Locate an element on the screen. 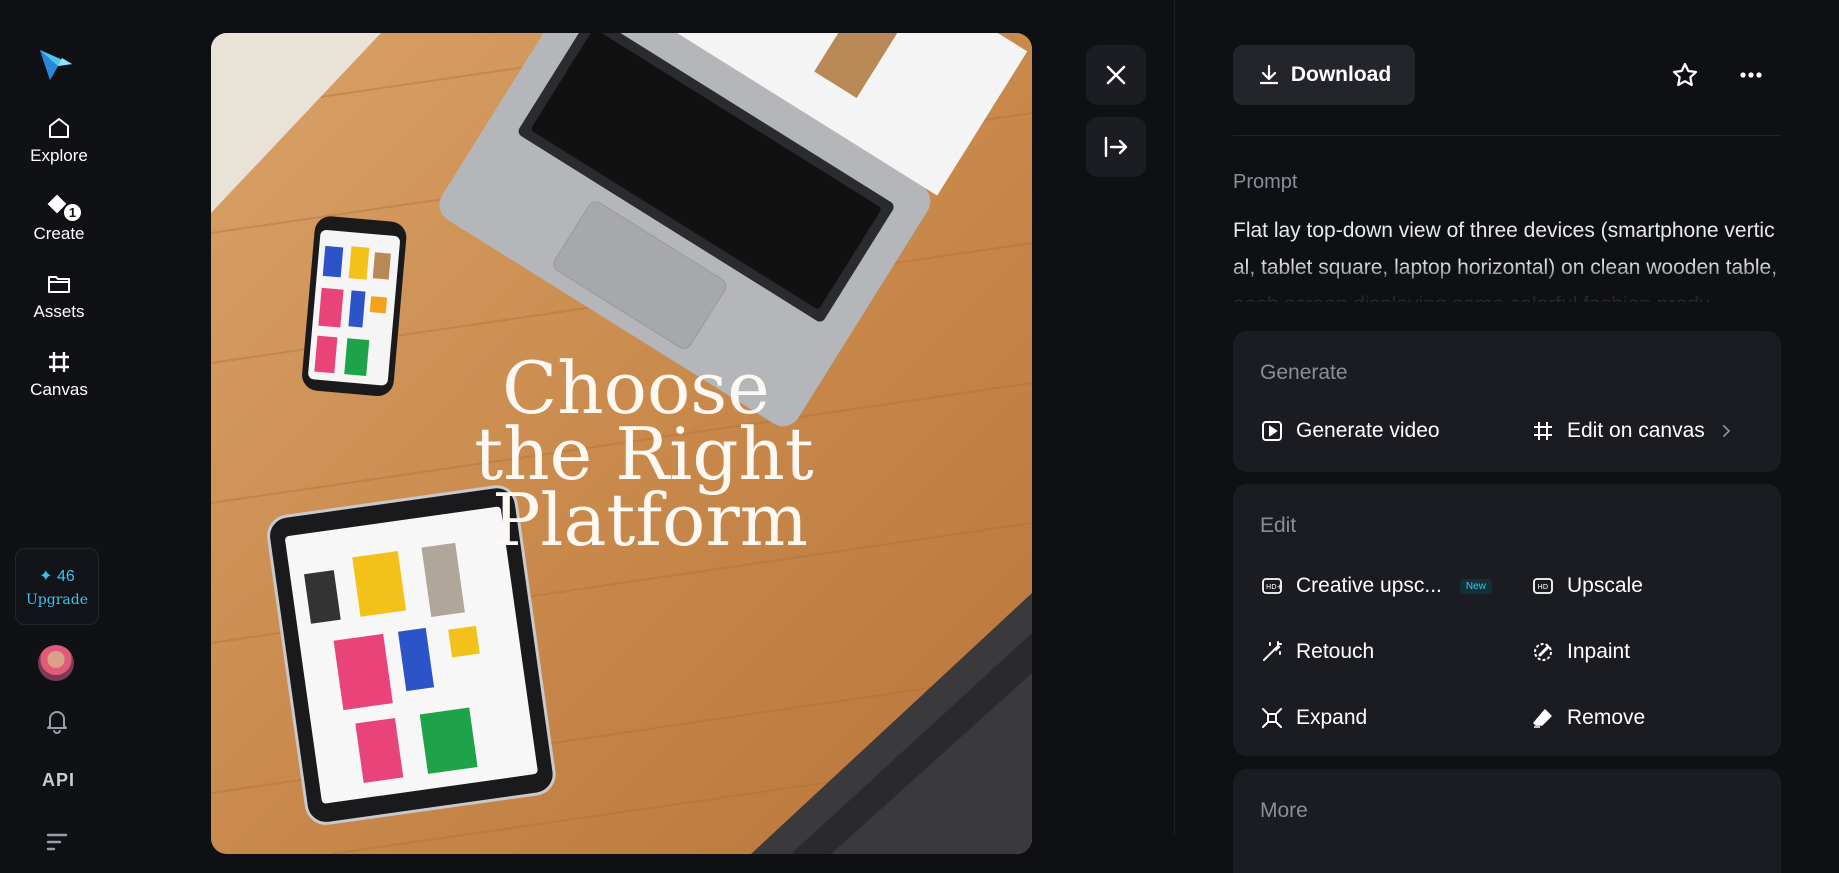 Image resolution: width=1839 pixels, height=873 pixels. api-link: API is located at coordinates (58, 780).